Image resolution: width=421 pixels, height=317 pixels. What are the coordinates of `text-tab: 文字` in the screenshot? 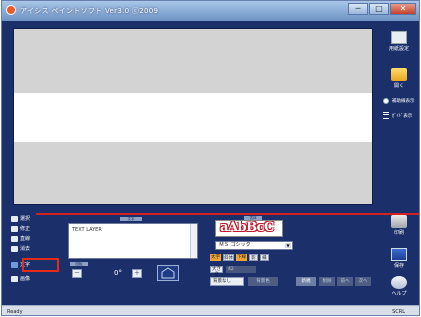 It's located at (131, 219).